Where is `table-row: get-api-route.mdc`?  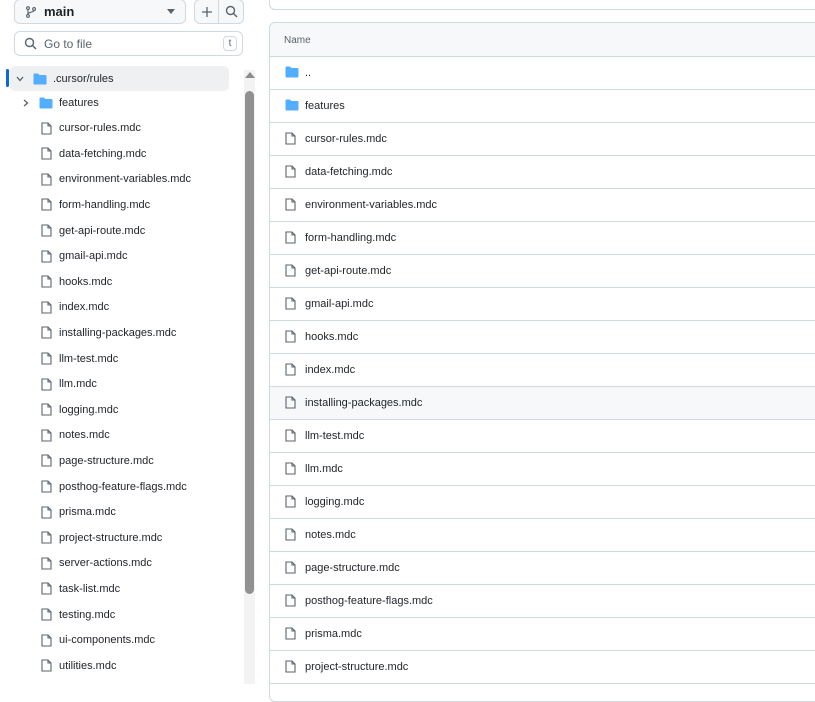
table-row: get-api-route.mdc is located at coordinates (542, 271).